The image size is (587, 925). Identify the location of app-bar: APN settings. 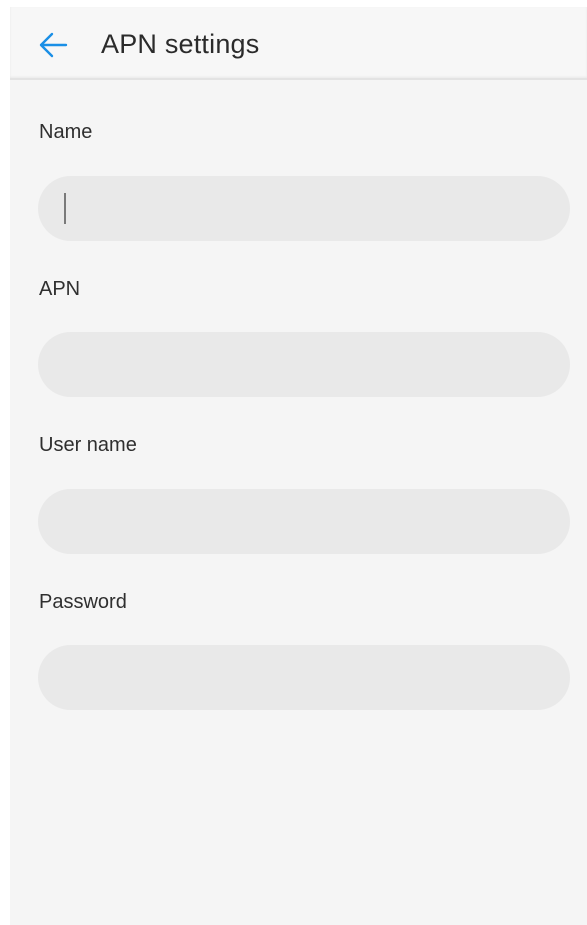
(298, 43).